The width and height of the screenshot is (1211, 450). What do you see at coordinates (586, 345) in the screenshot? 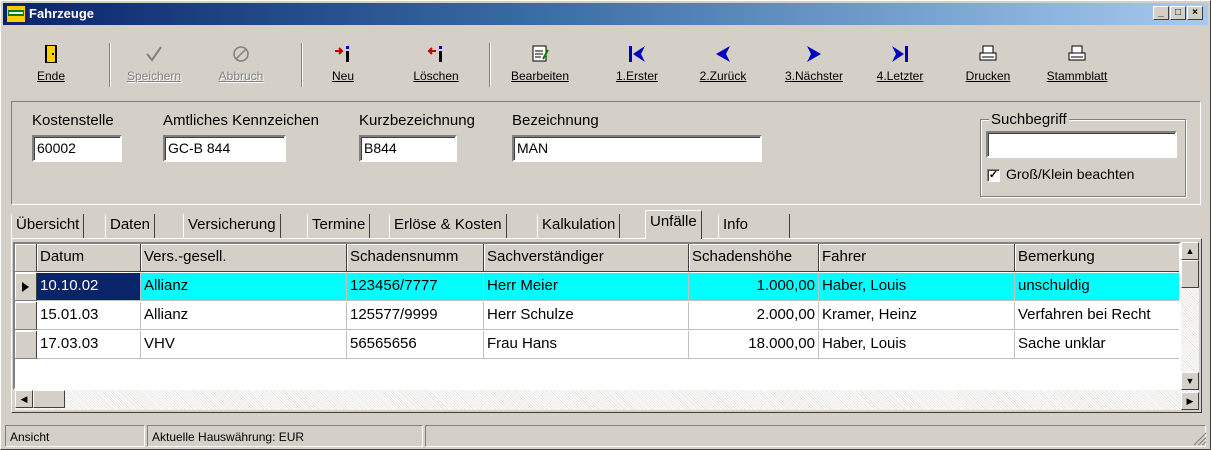
I see `table-cell: Frau Hans` at bounding box center [586, 345].